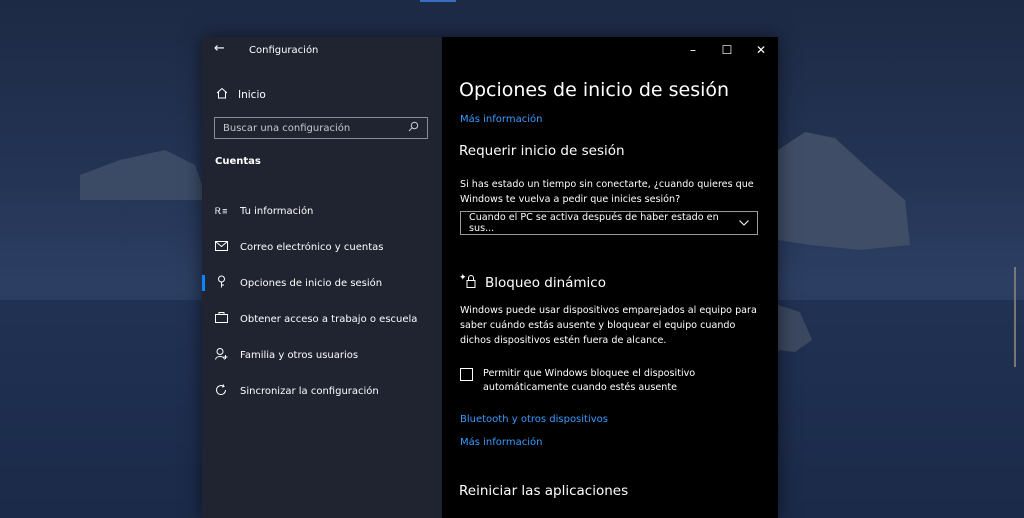 The image size is (1024, 518). What do you see at coordinates (594, 90) in the screenshot?
I see `page-title: Opciones de inicio de sesión` at bounding box center [594, 90].